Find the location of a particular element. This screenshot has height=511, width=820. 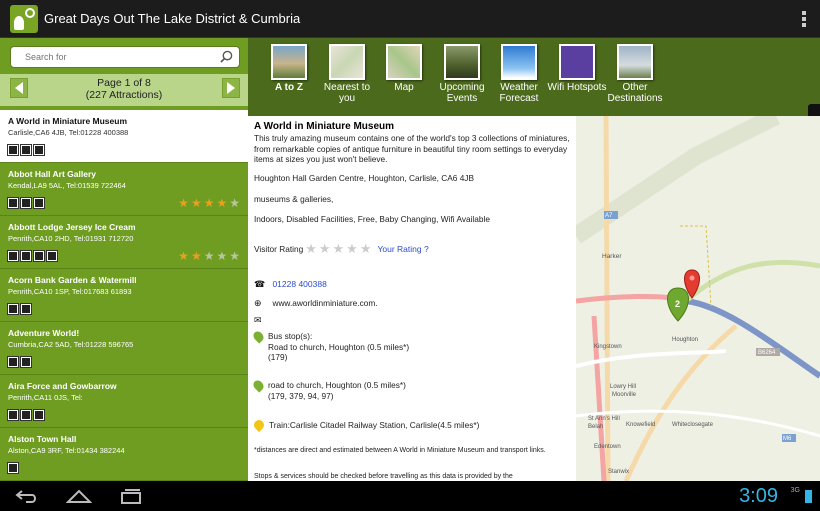

weather-icon is located at coordinates (519, 62).